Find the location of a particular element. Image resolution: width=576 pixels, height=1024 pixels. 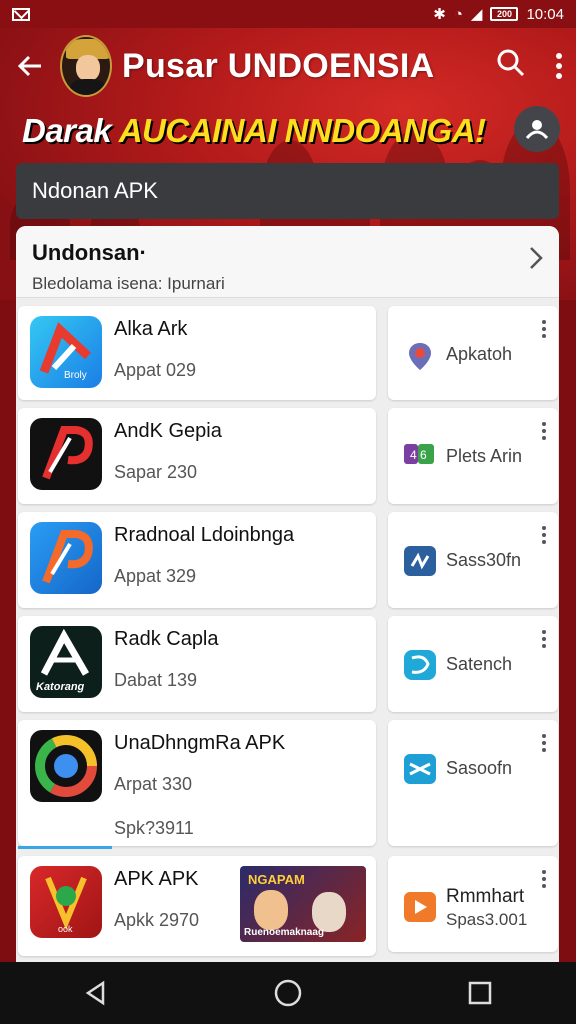

app-name: Rradnoal Ldoinbnga is located at coordinates (204, 535).